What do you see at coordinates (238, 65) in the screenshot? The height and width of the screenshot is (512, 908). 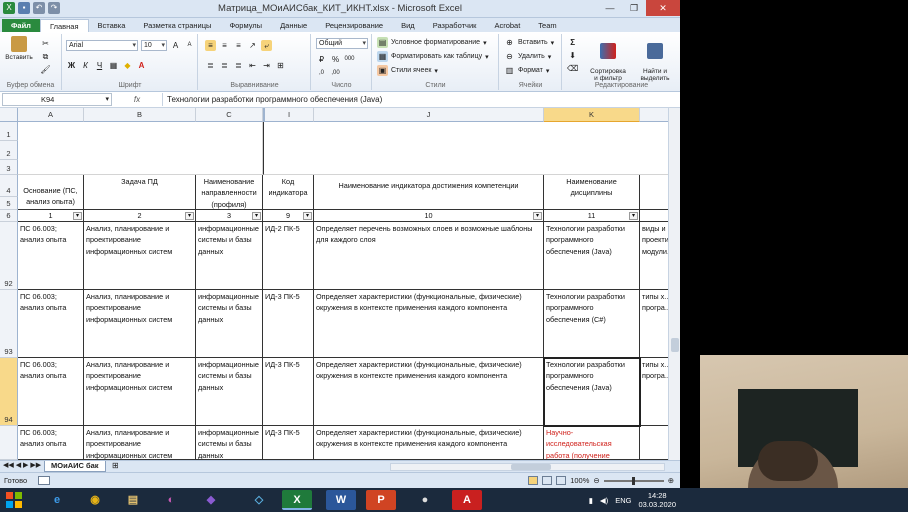 I see `align-right-icon: ≣` at bounding box center [238, 65].